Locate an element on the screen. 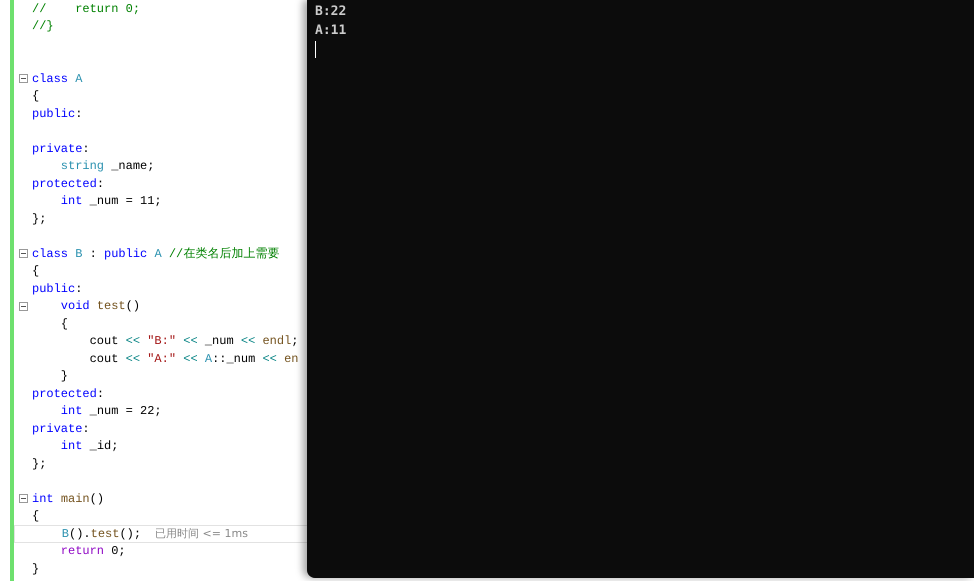 The width and height of the screenshot is (974, 581). code-line: class A is located at coordinates (57, 79).